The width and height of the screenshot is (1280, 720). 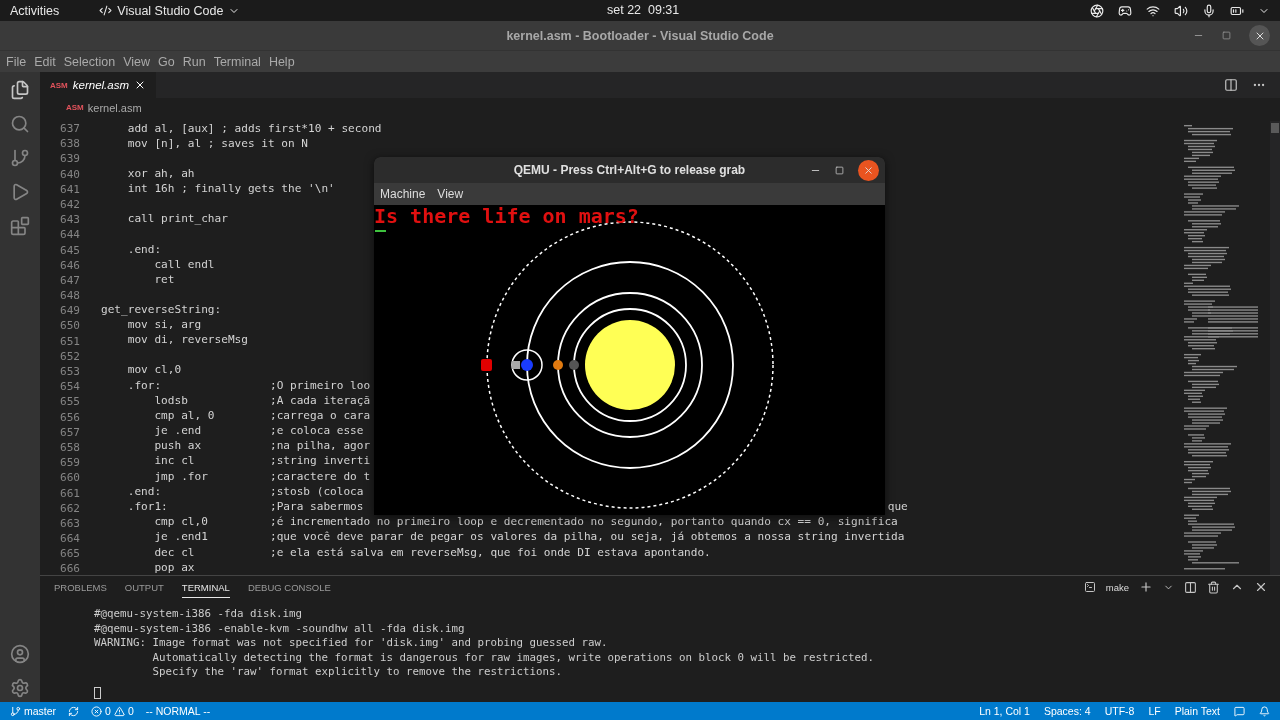 I want to click on line-number: 653, so click(x=69, y=372).